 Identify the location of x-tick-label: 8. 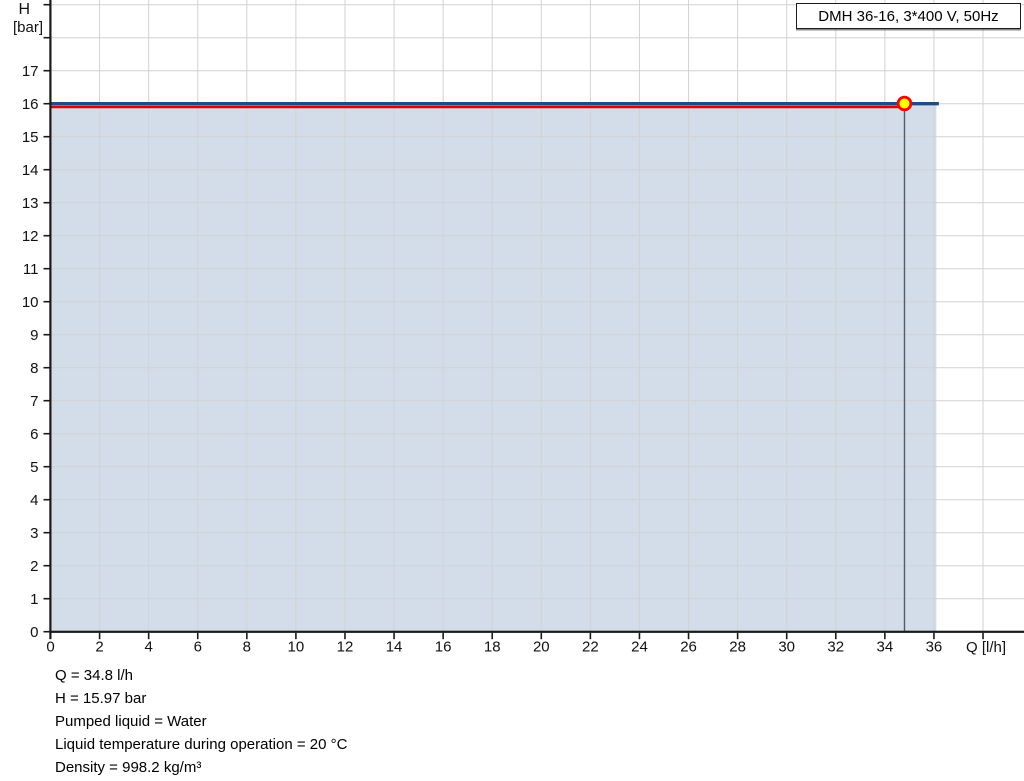
(247, 647).